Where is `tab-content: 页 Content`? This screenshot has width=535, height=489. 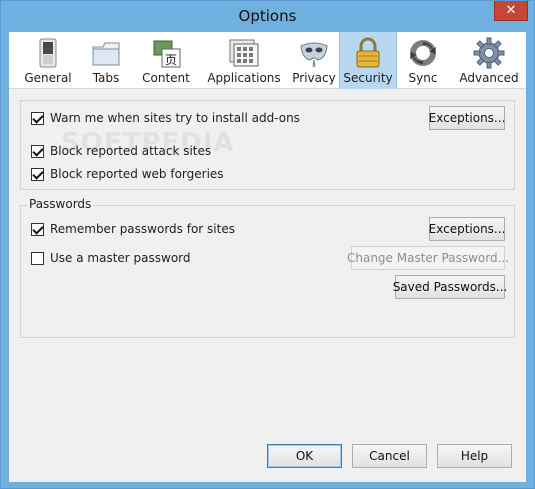 tab-content: 页 Content is located at coordinates (166, 60).